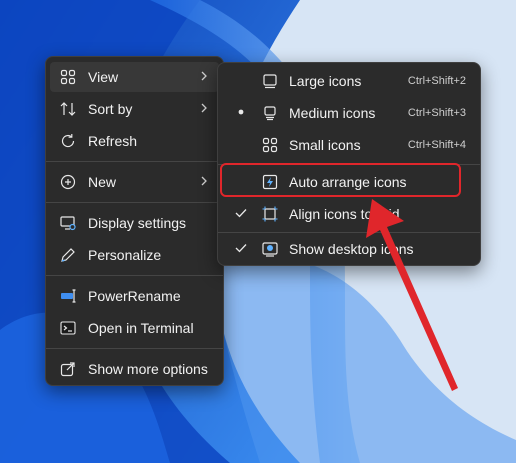 The height and width of the screenshot is (463, 516). I want to click on submenu-item-label: Small icons, so click(325, 145).